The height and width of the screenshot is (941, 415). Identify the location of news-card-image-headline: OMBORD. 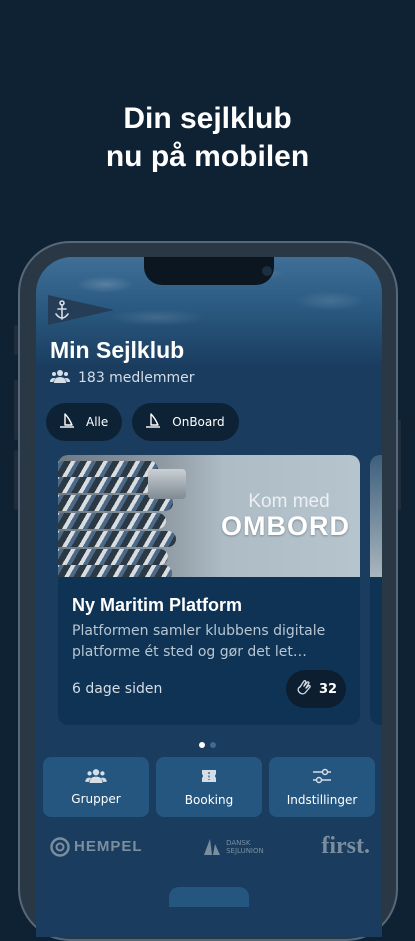
(285, 526).